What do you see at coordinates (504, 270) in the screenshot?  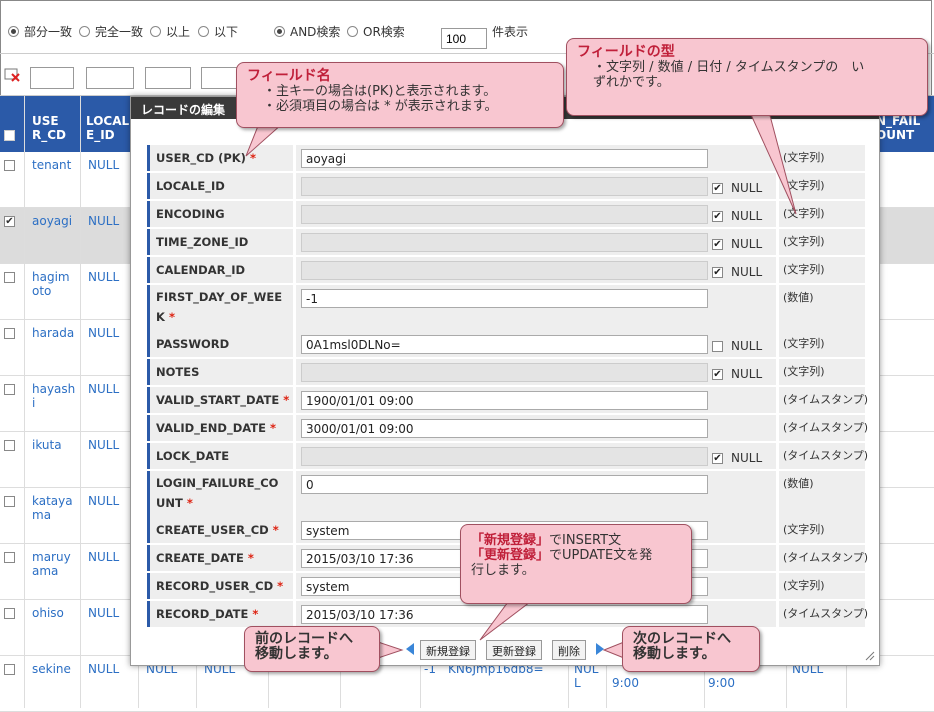 I see `calendar-id-input` at bounding box center [504, 270].